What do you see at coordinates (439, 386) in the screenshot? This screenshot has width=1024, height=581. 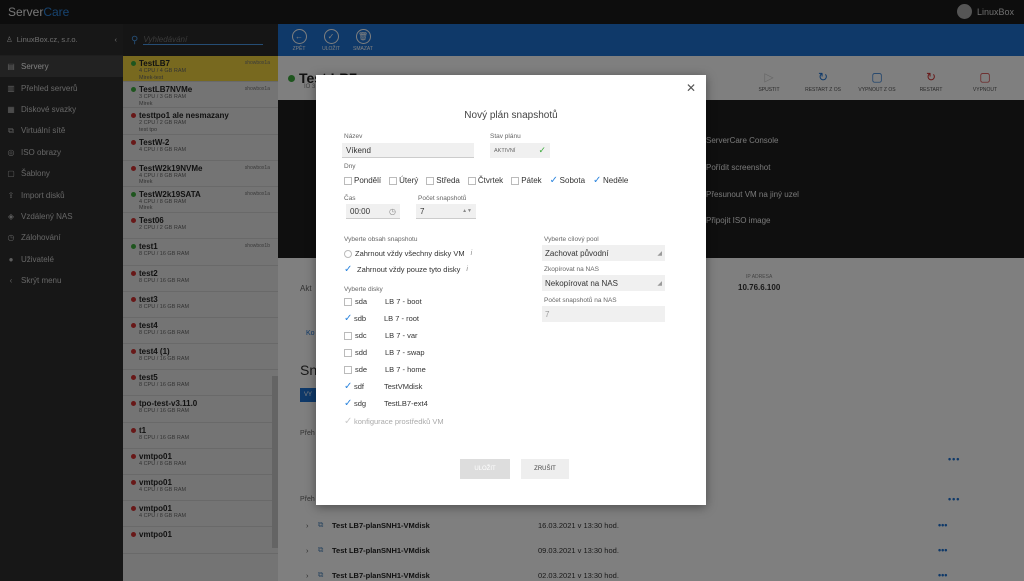 I see `disk-checkbox: ✓ sdf TestVMdisk` at bounding box center [439, 386].